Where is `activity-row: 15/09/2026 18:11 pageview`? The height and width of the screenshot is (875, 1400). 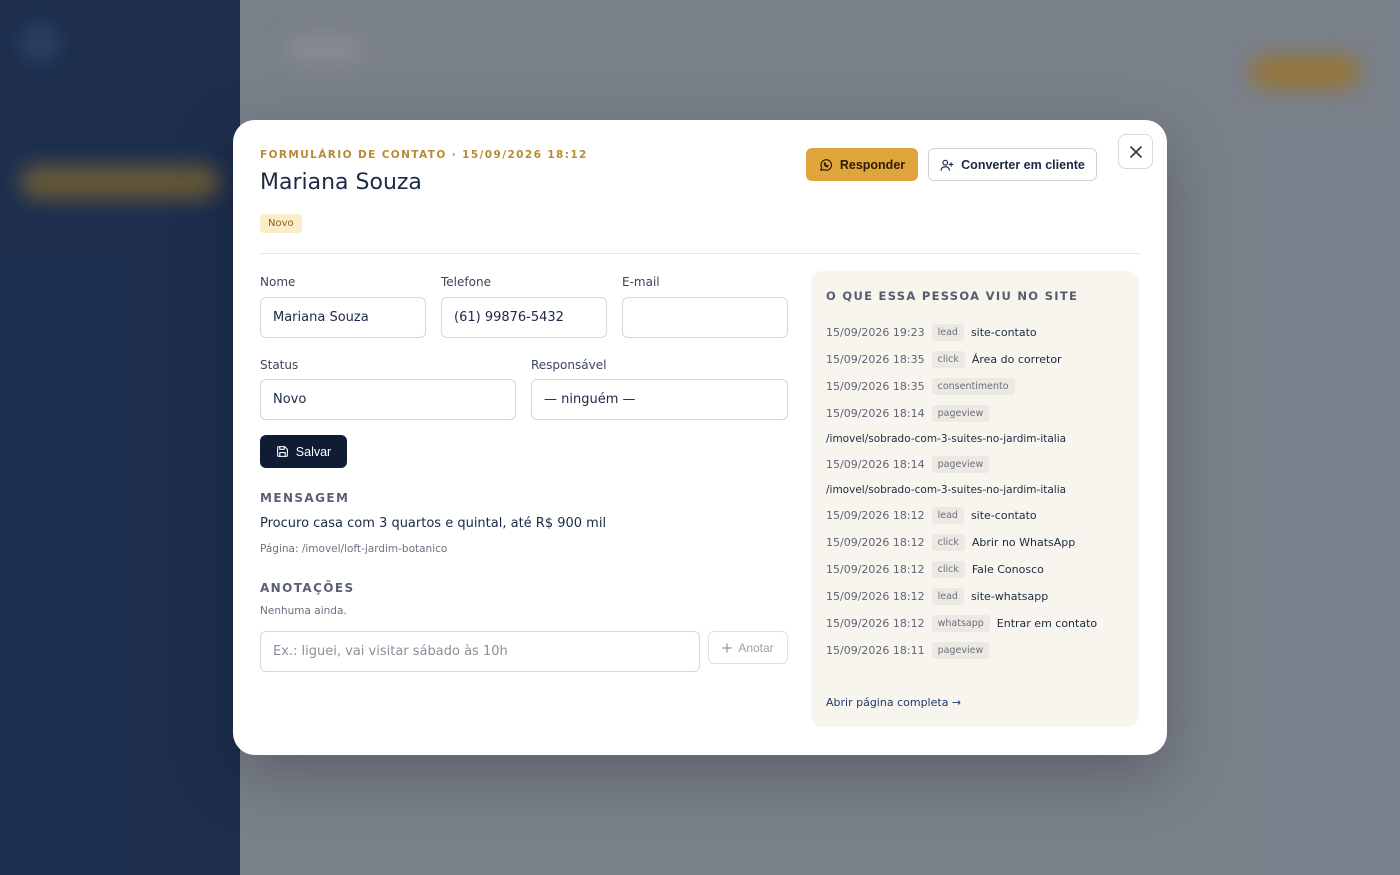 activity-row: 15/09/2026 18:11 pageview is located at coordinates (981, 650).